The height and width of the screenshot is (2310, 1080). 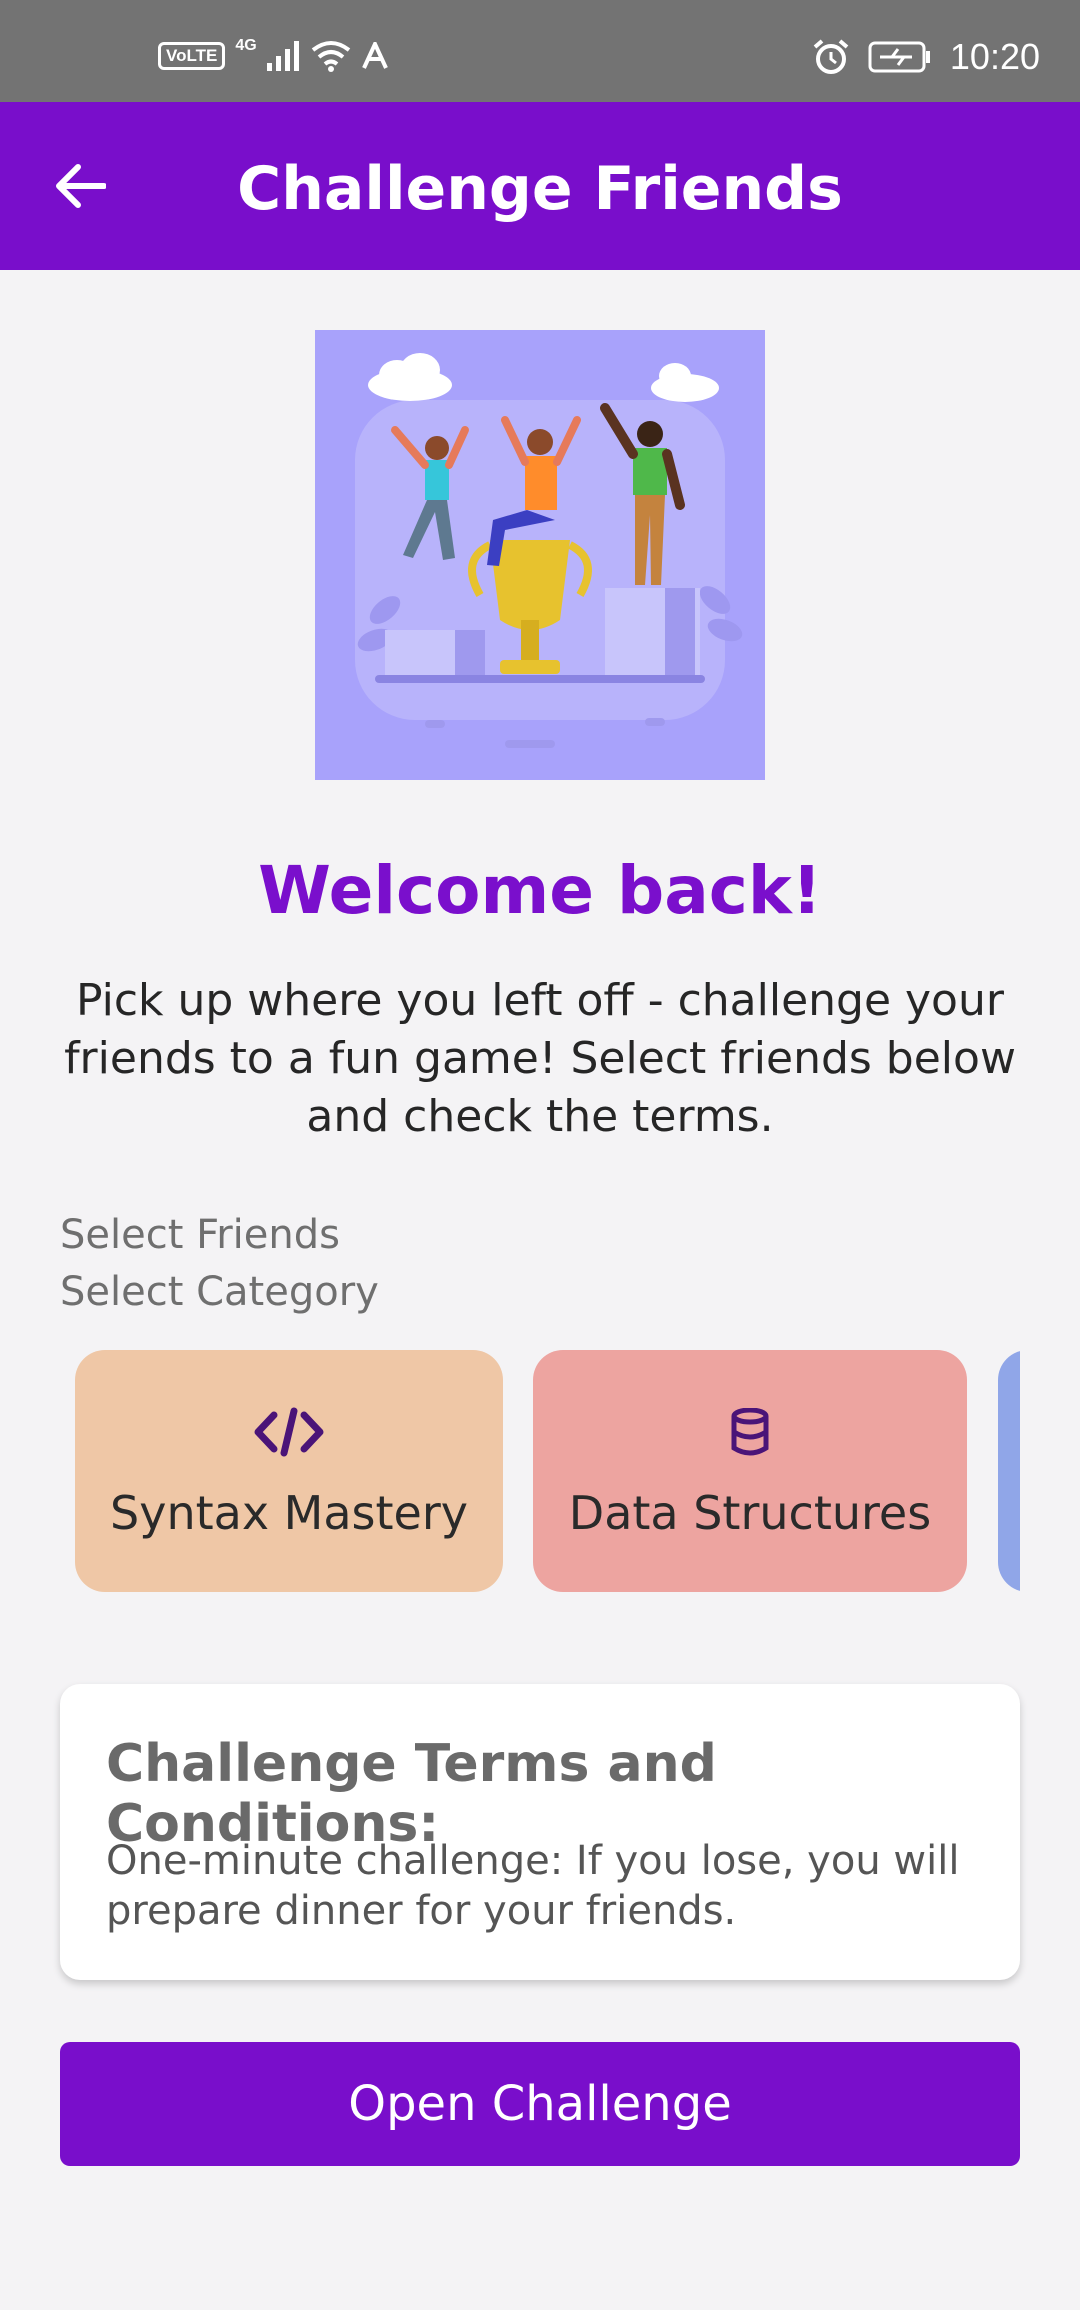 What do you see at coordinates (330, 56) in the screenshot?
I see `wifi-icon` at bounding box center [330, 56].